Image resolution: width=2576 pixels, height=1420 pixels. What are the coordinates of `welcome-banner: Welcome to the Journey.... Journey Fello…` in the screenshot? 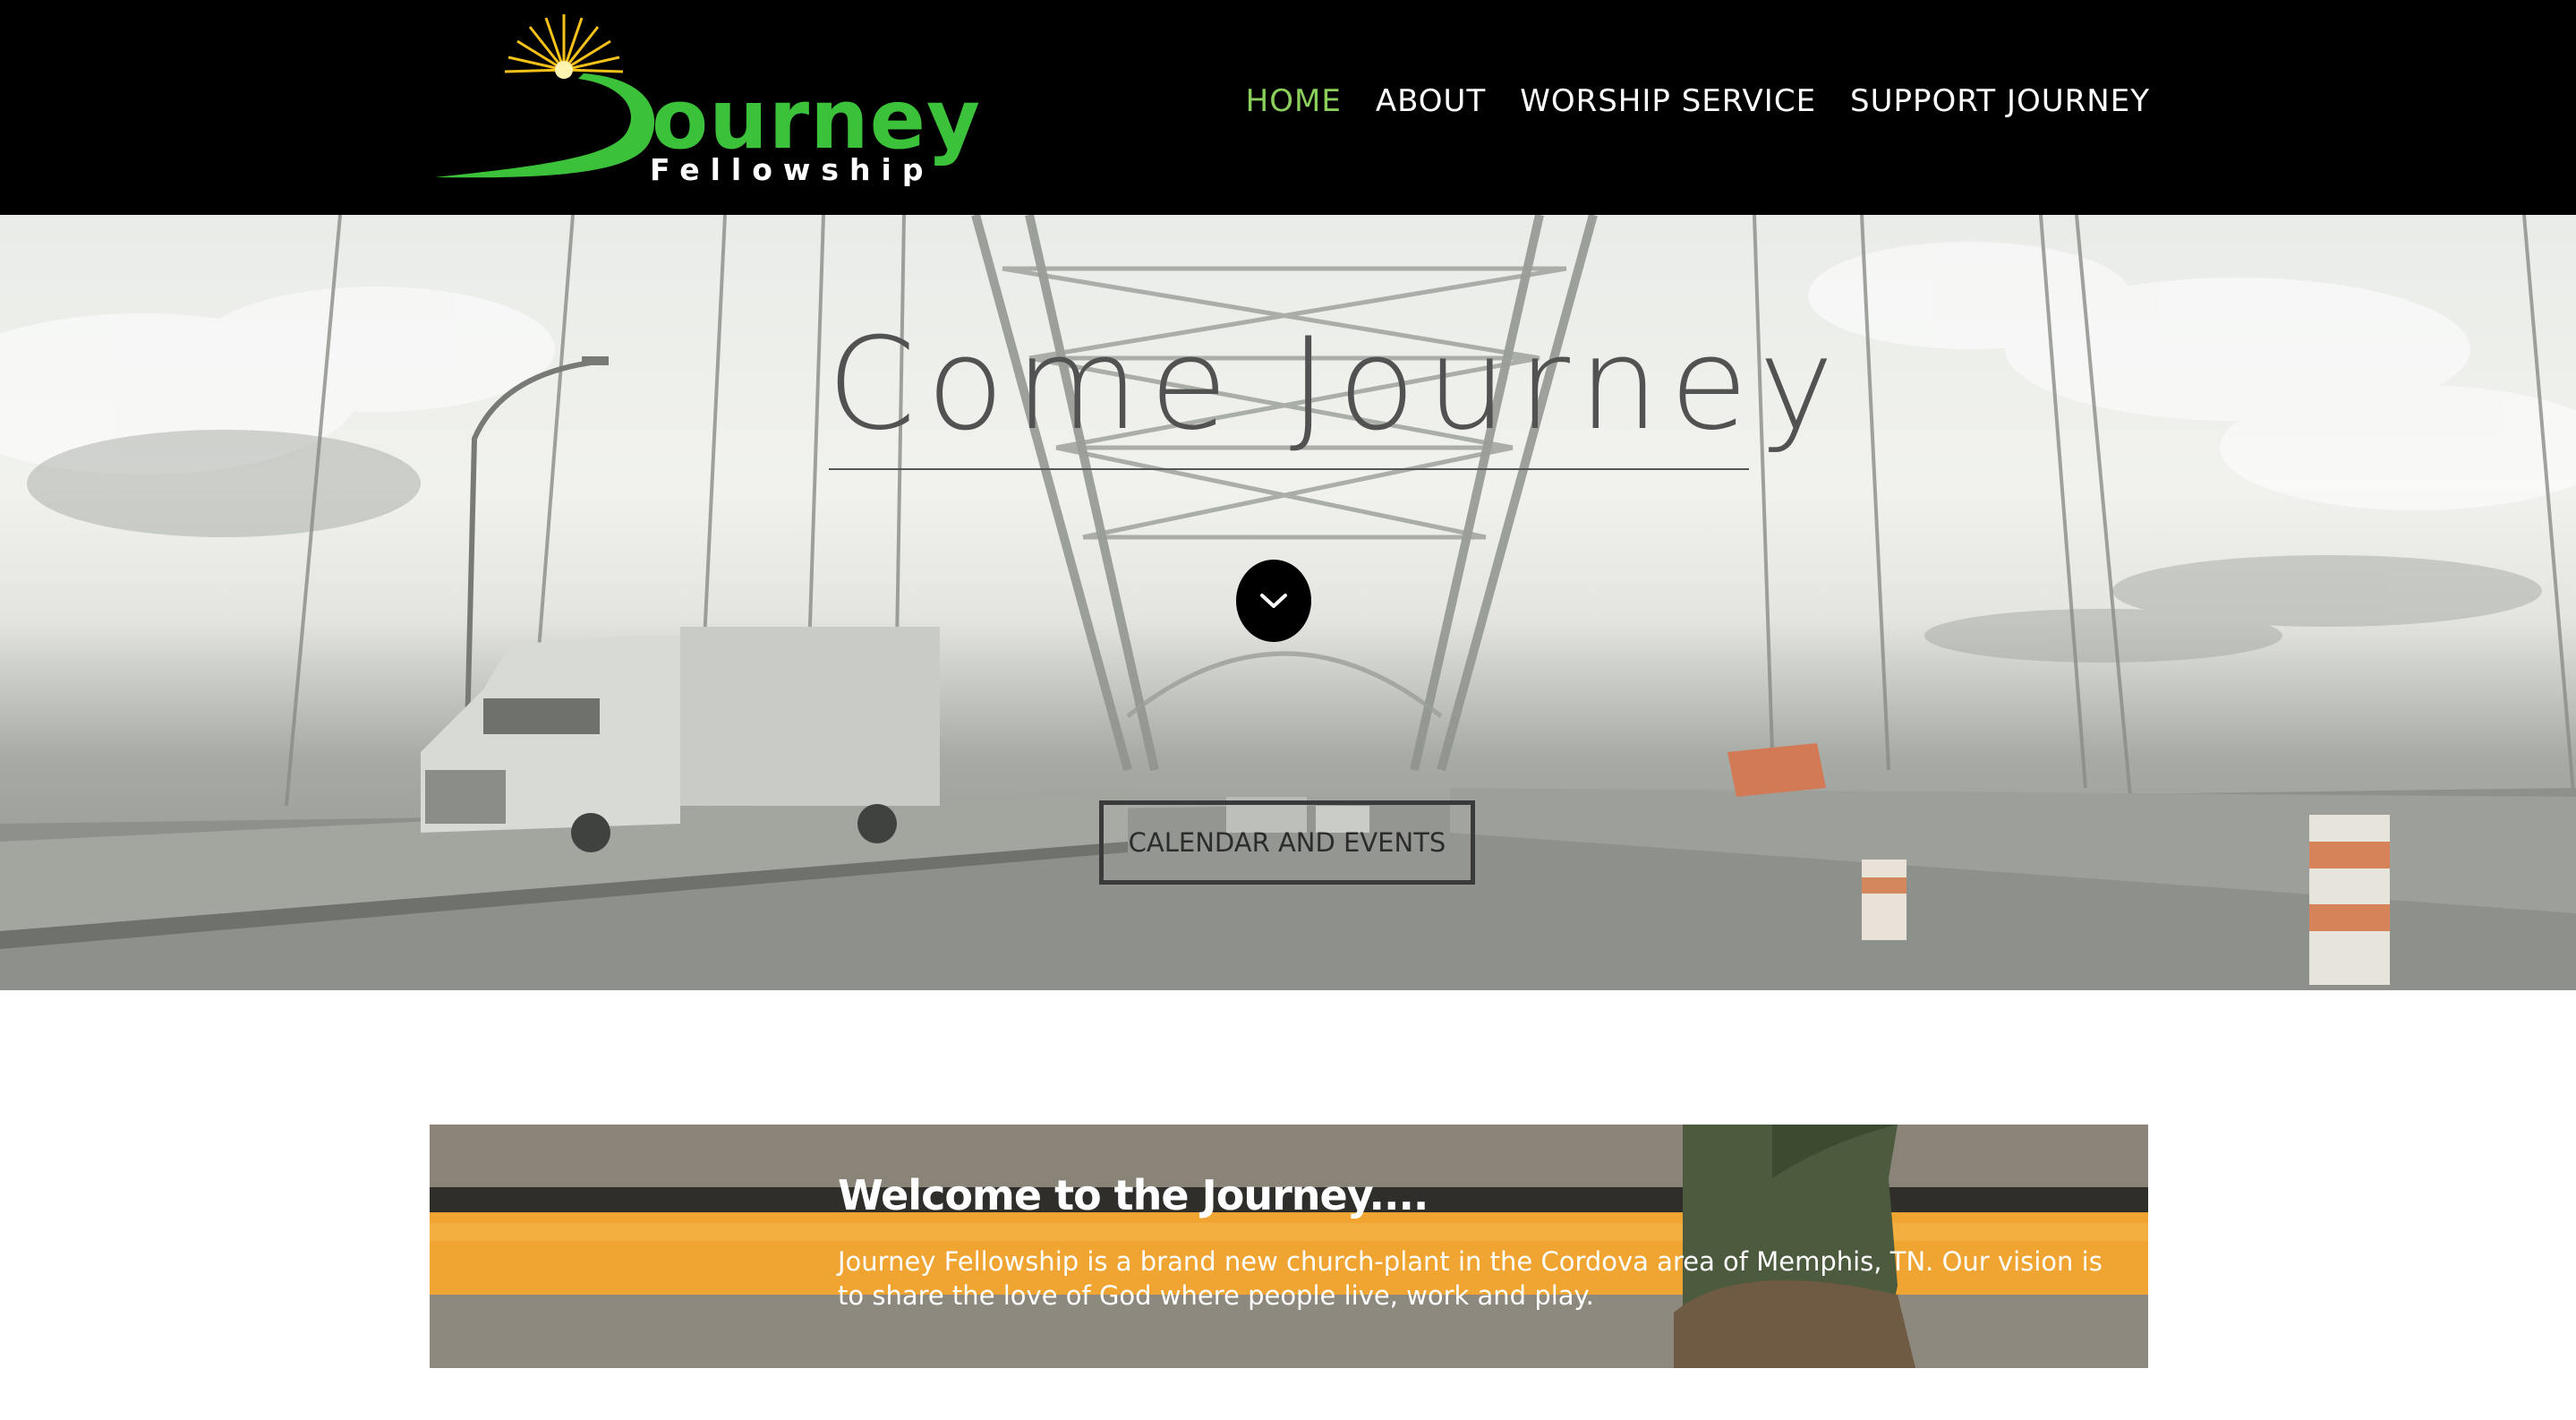 It's located at (1289, 1246).